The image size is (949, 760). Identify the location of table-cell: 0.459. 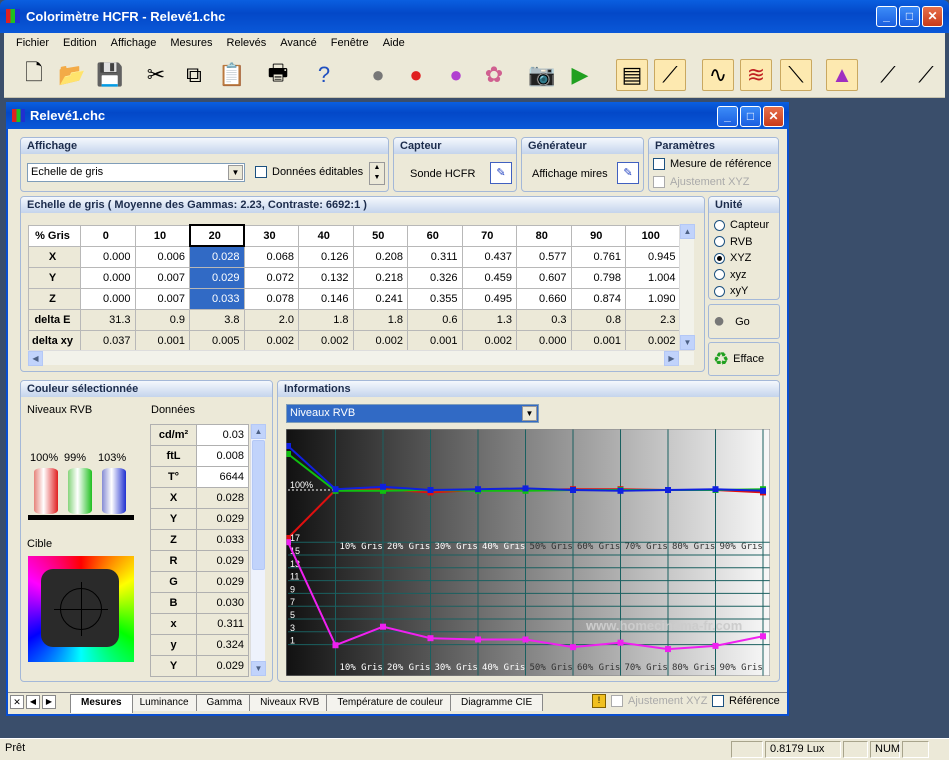
(489, 277).